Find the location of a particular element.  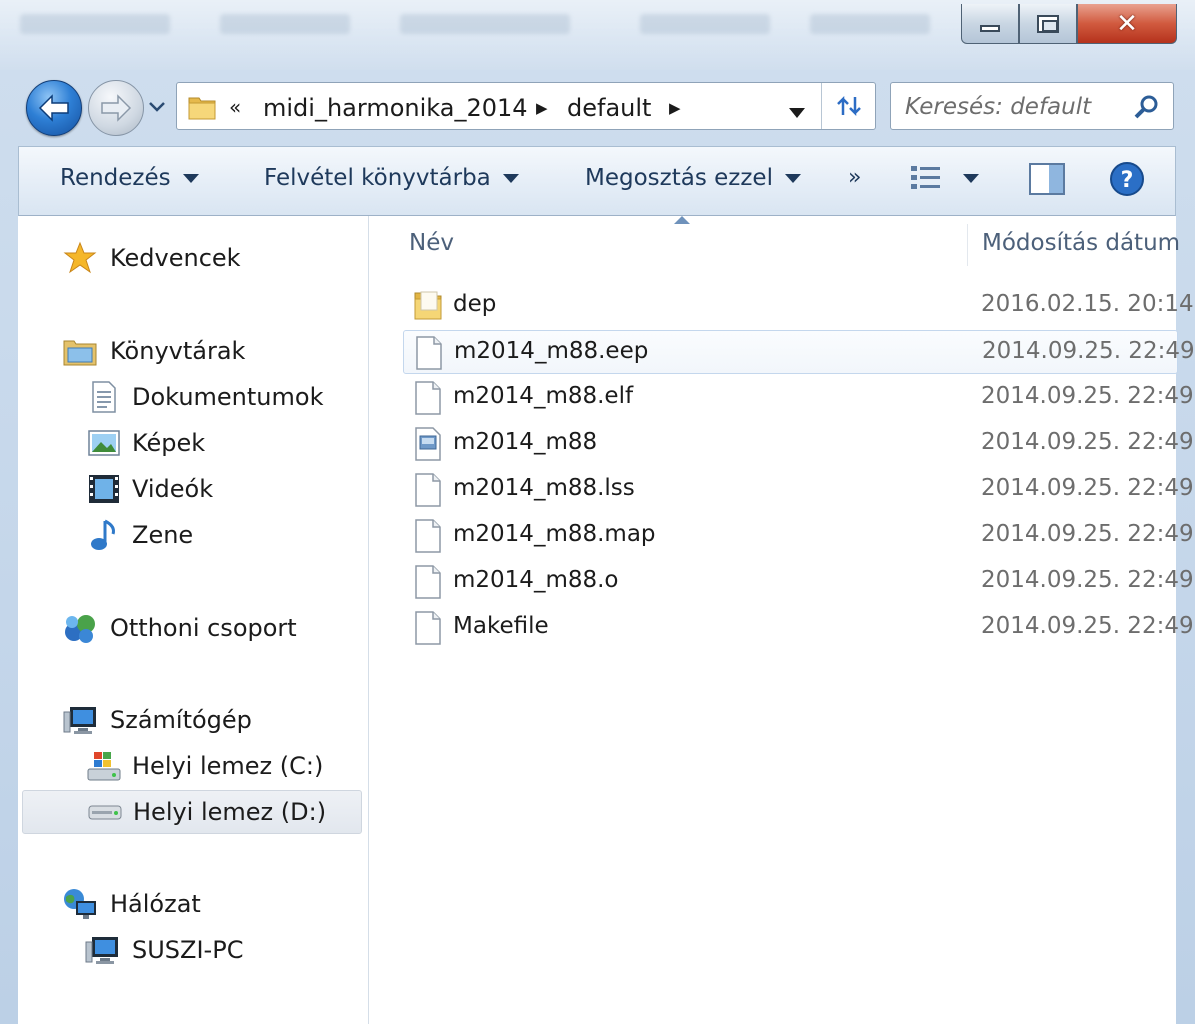

sidebar-item-libraries: Könyvtárak is located at coordinates (191, 351).